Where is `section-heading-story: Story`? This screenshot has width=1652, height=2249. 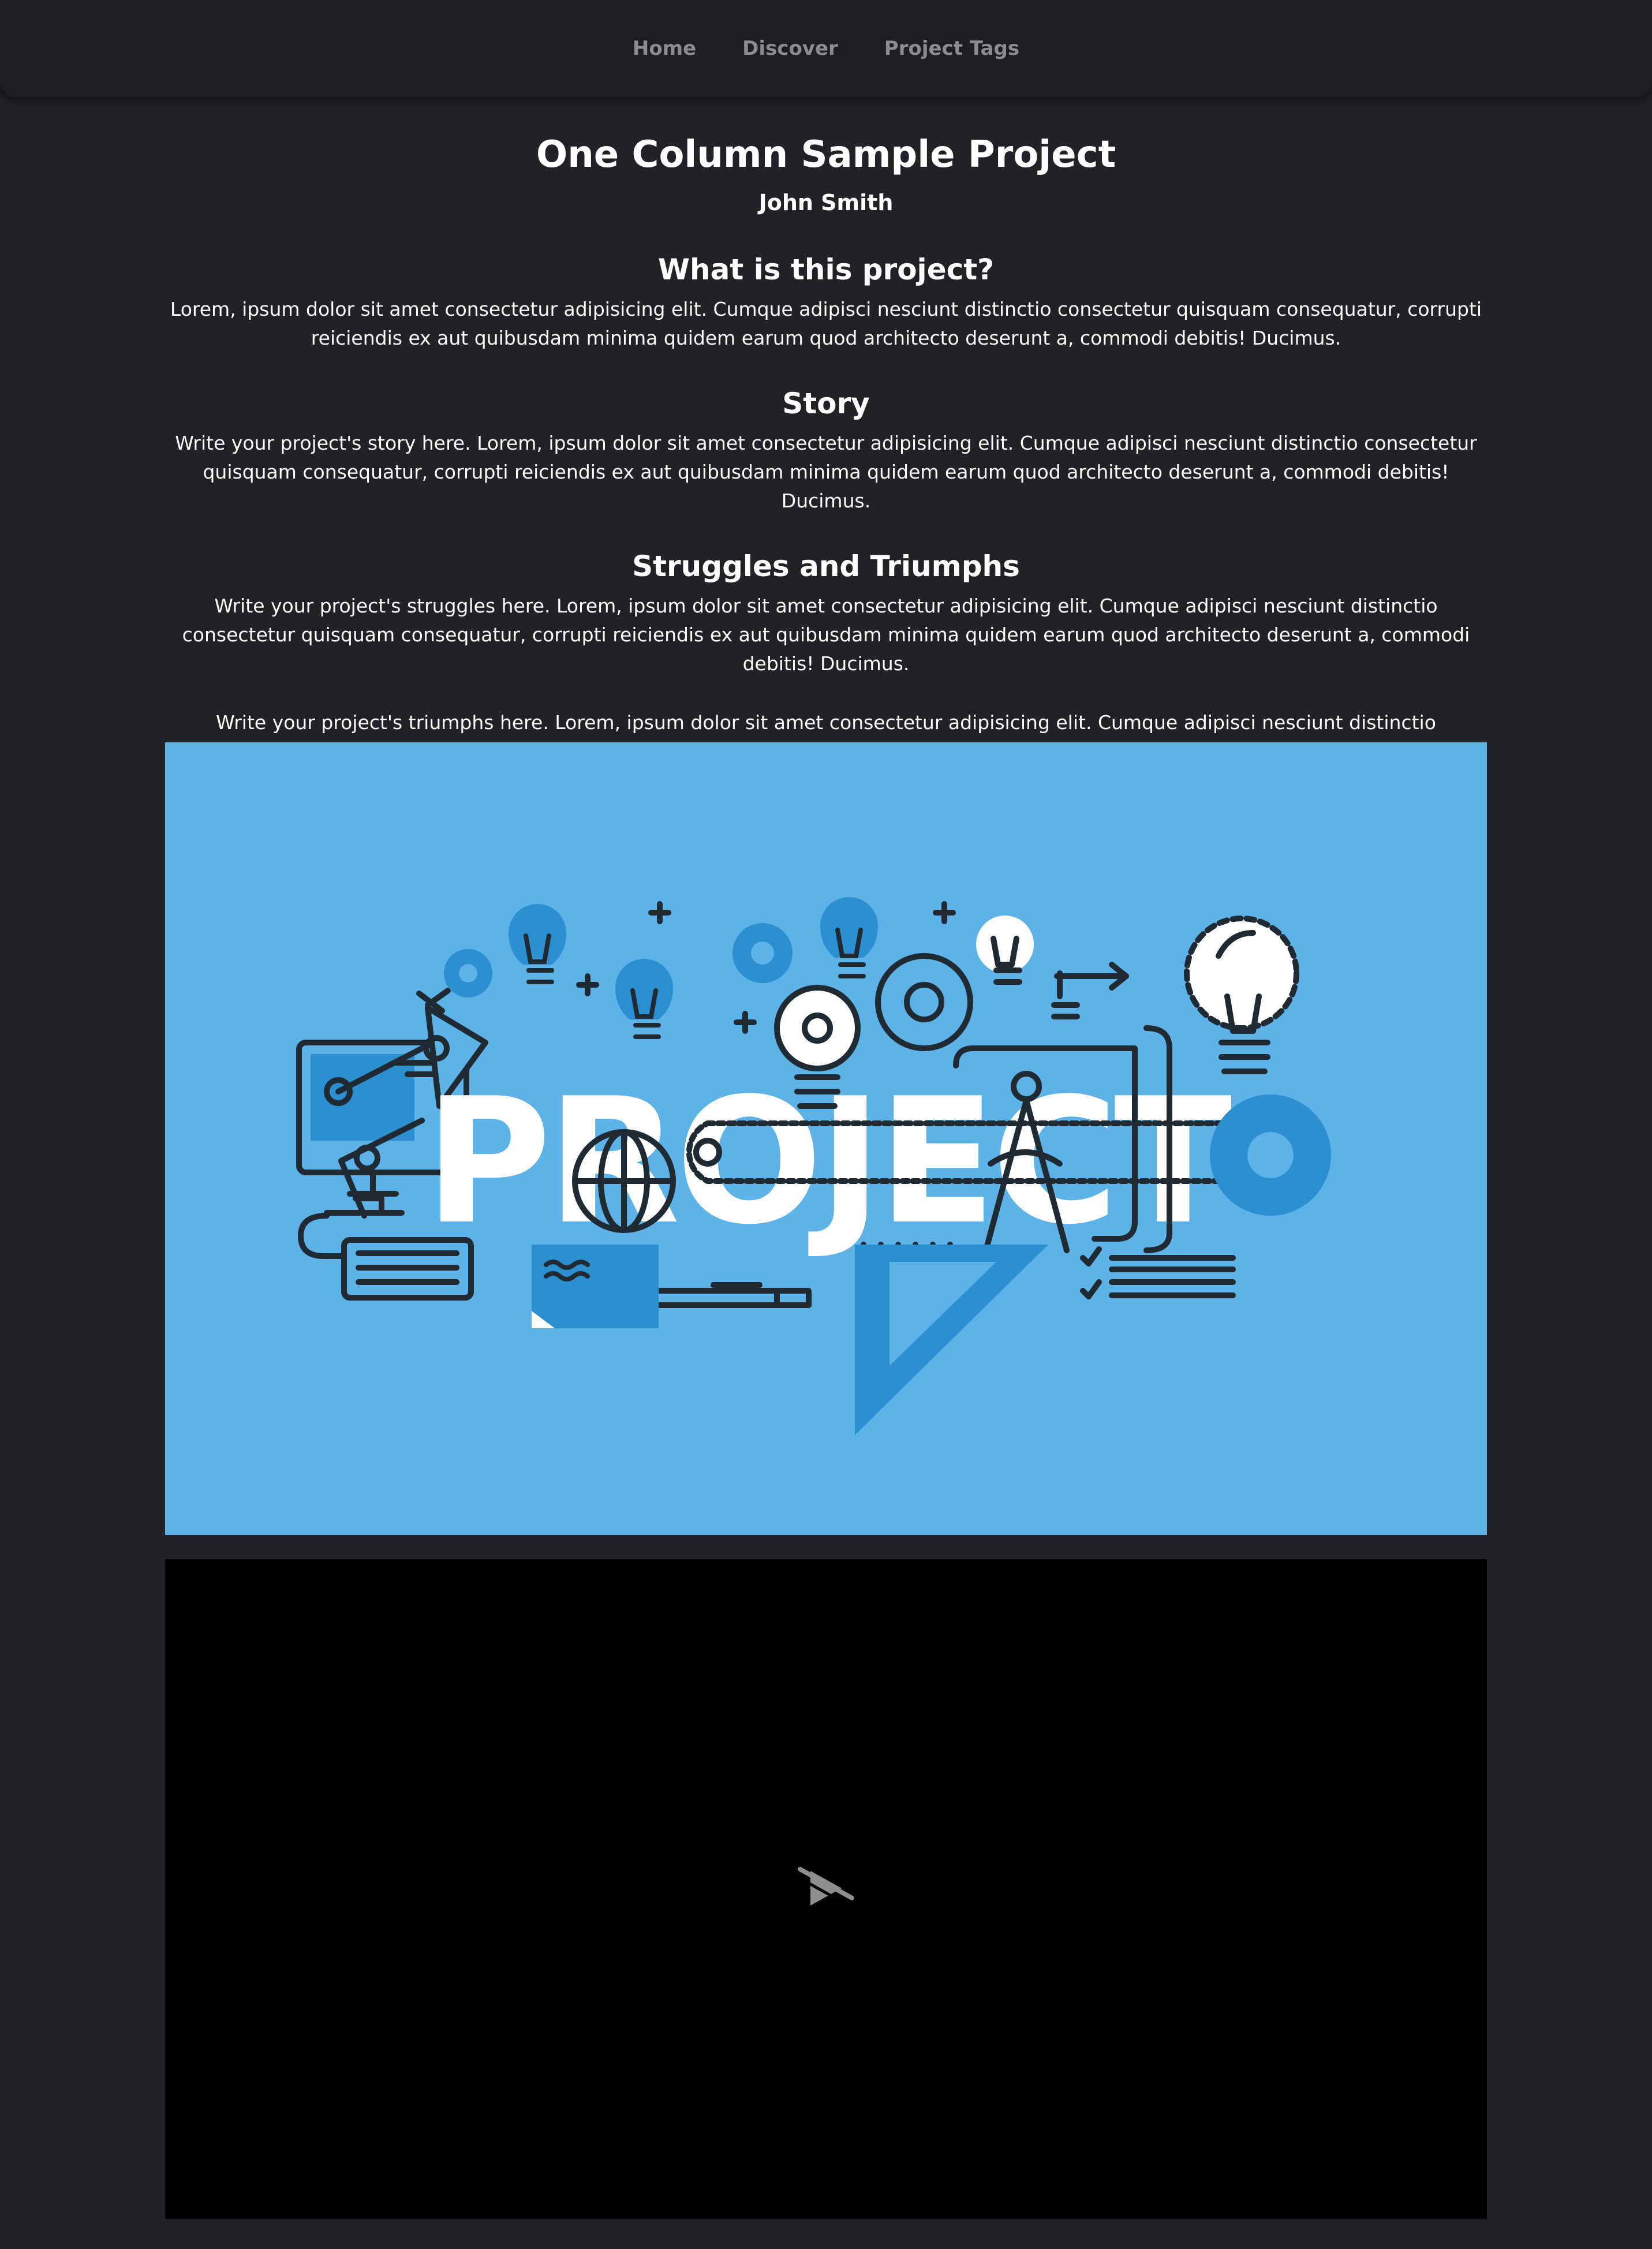 section-heading-story: Story is located at coordinates (826, 403).